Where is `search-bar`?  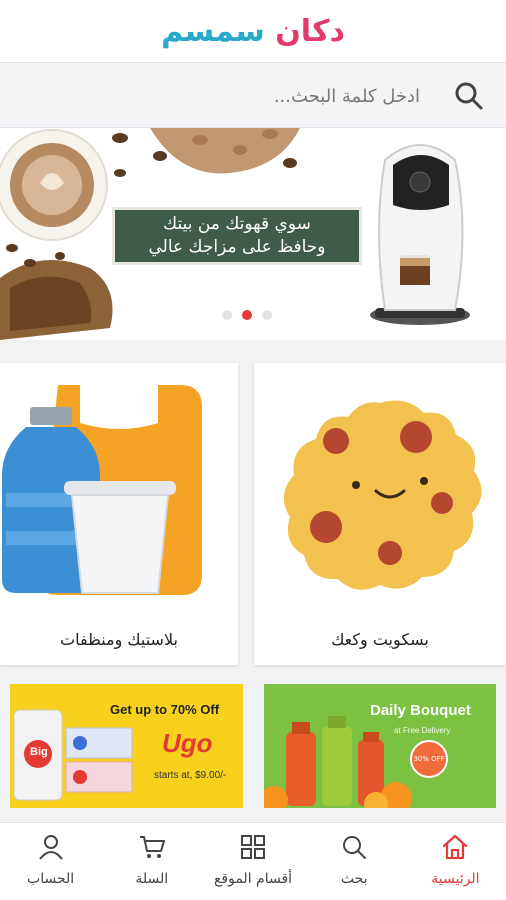 search-bar is located at coordinates (253, 95).